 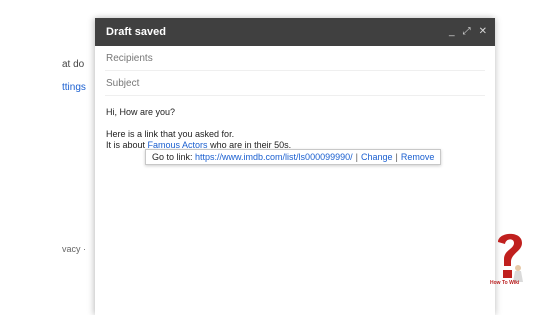 I want to click on recipients-placeholder: Recipients, so click(x=129, y=58).